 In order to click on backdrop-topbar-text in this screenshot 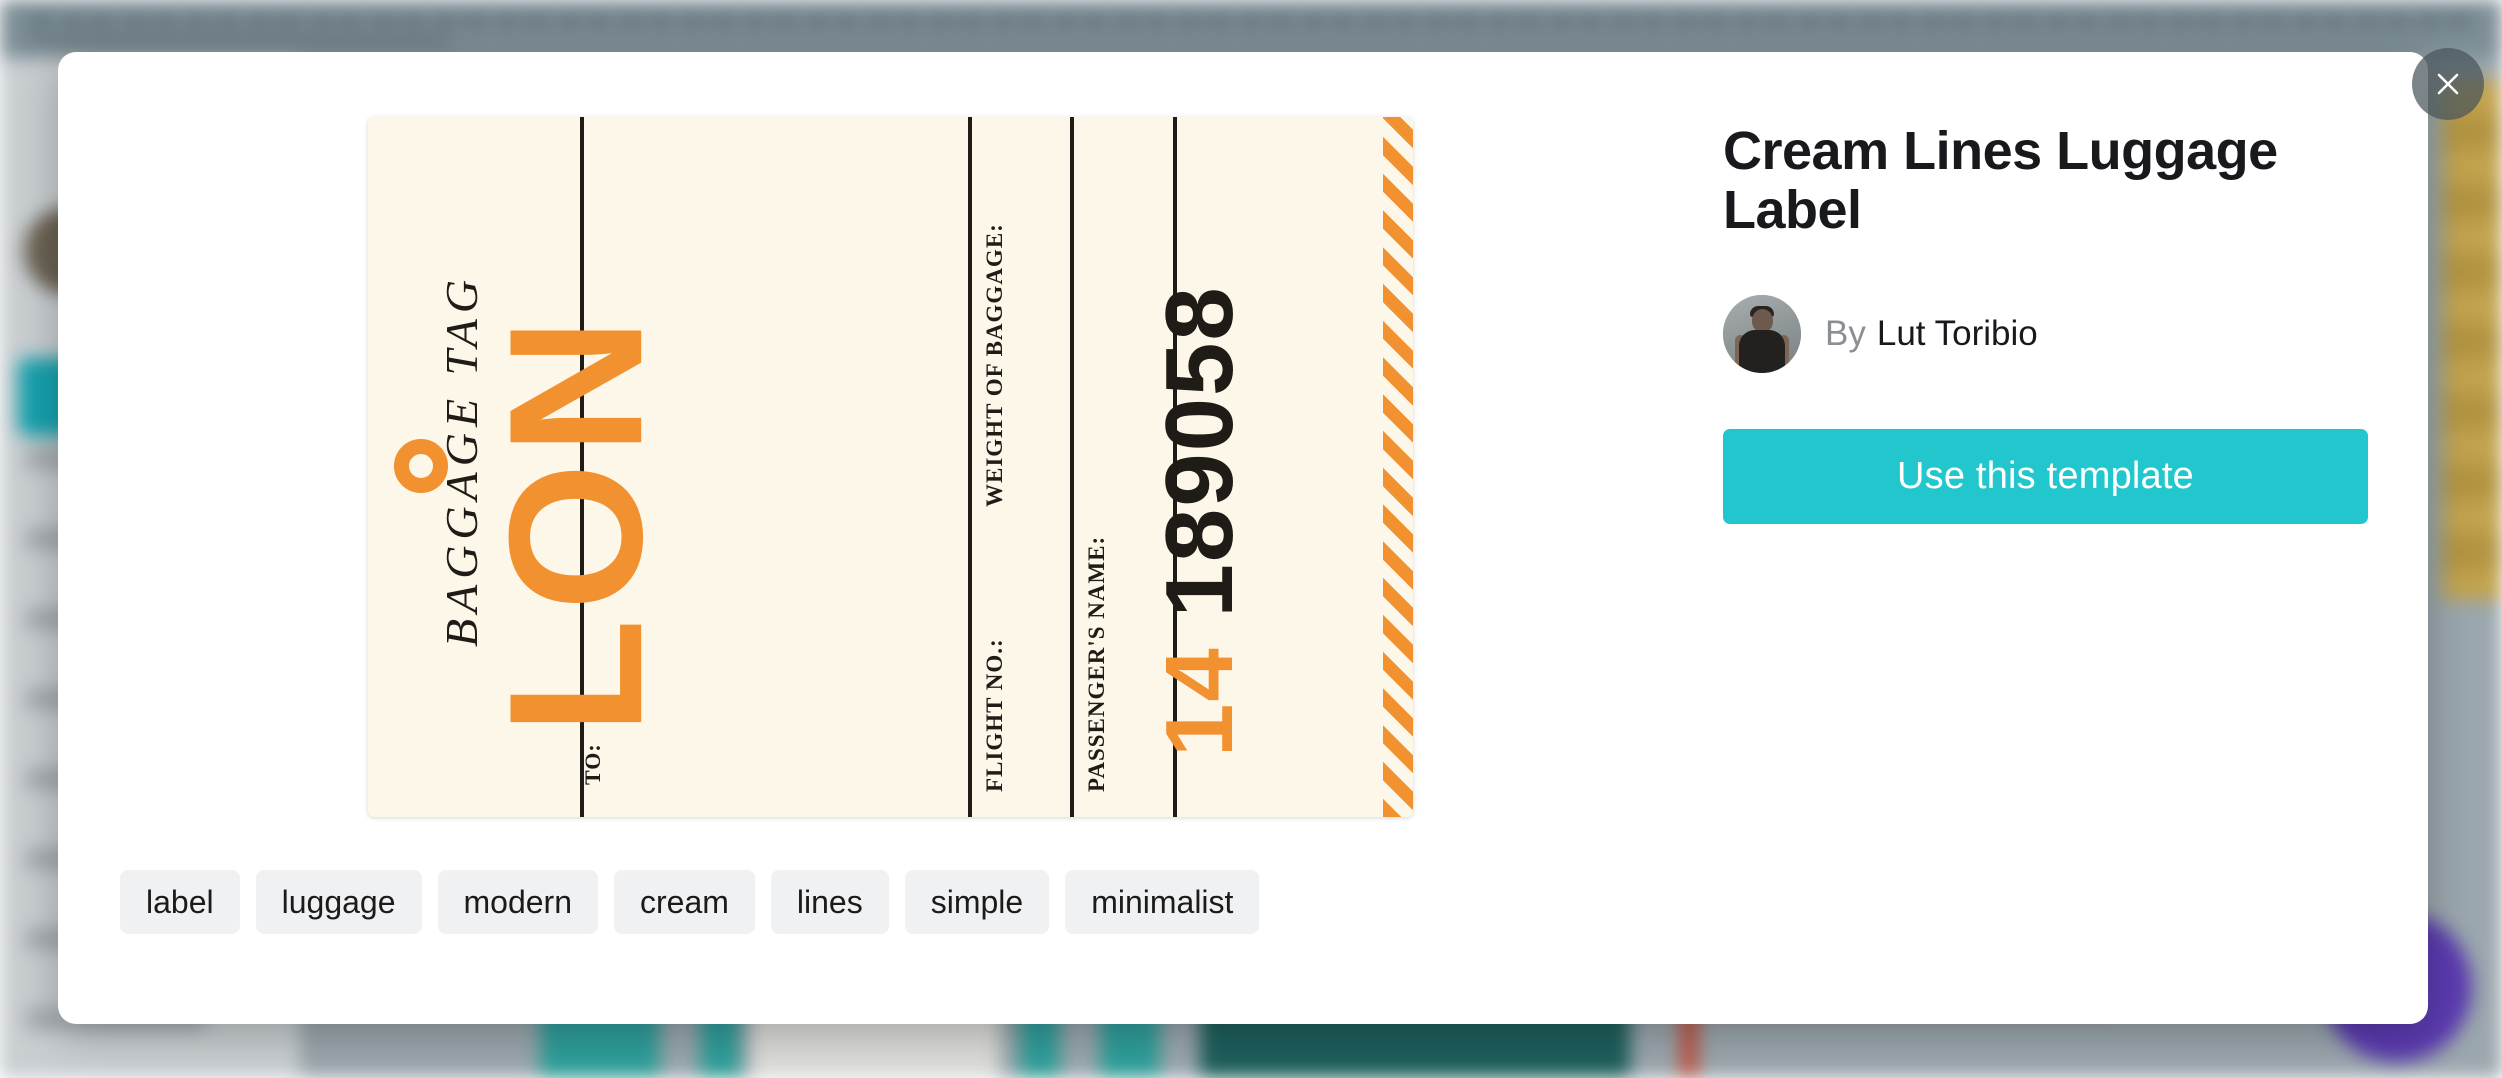, I will do `click(1251, 21)`.